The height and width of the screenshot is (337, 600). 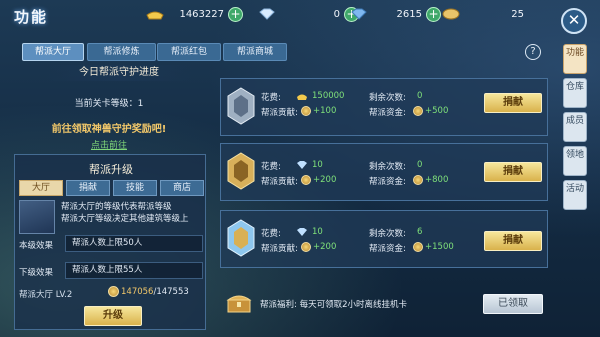 What do you see at coordinates (182, 188) in the screenshot?
I see `sub-tab-shop: 商店` at bounding box center [182, 188].